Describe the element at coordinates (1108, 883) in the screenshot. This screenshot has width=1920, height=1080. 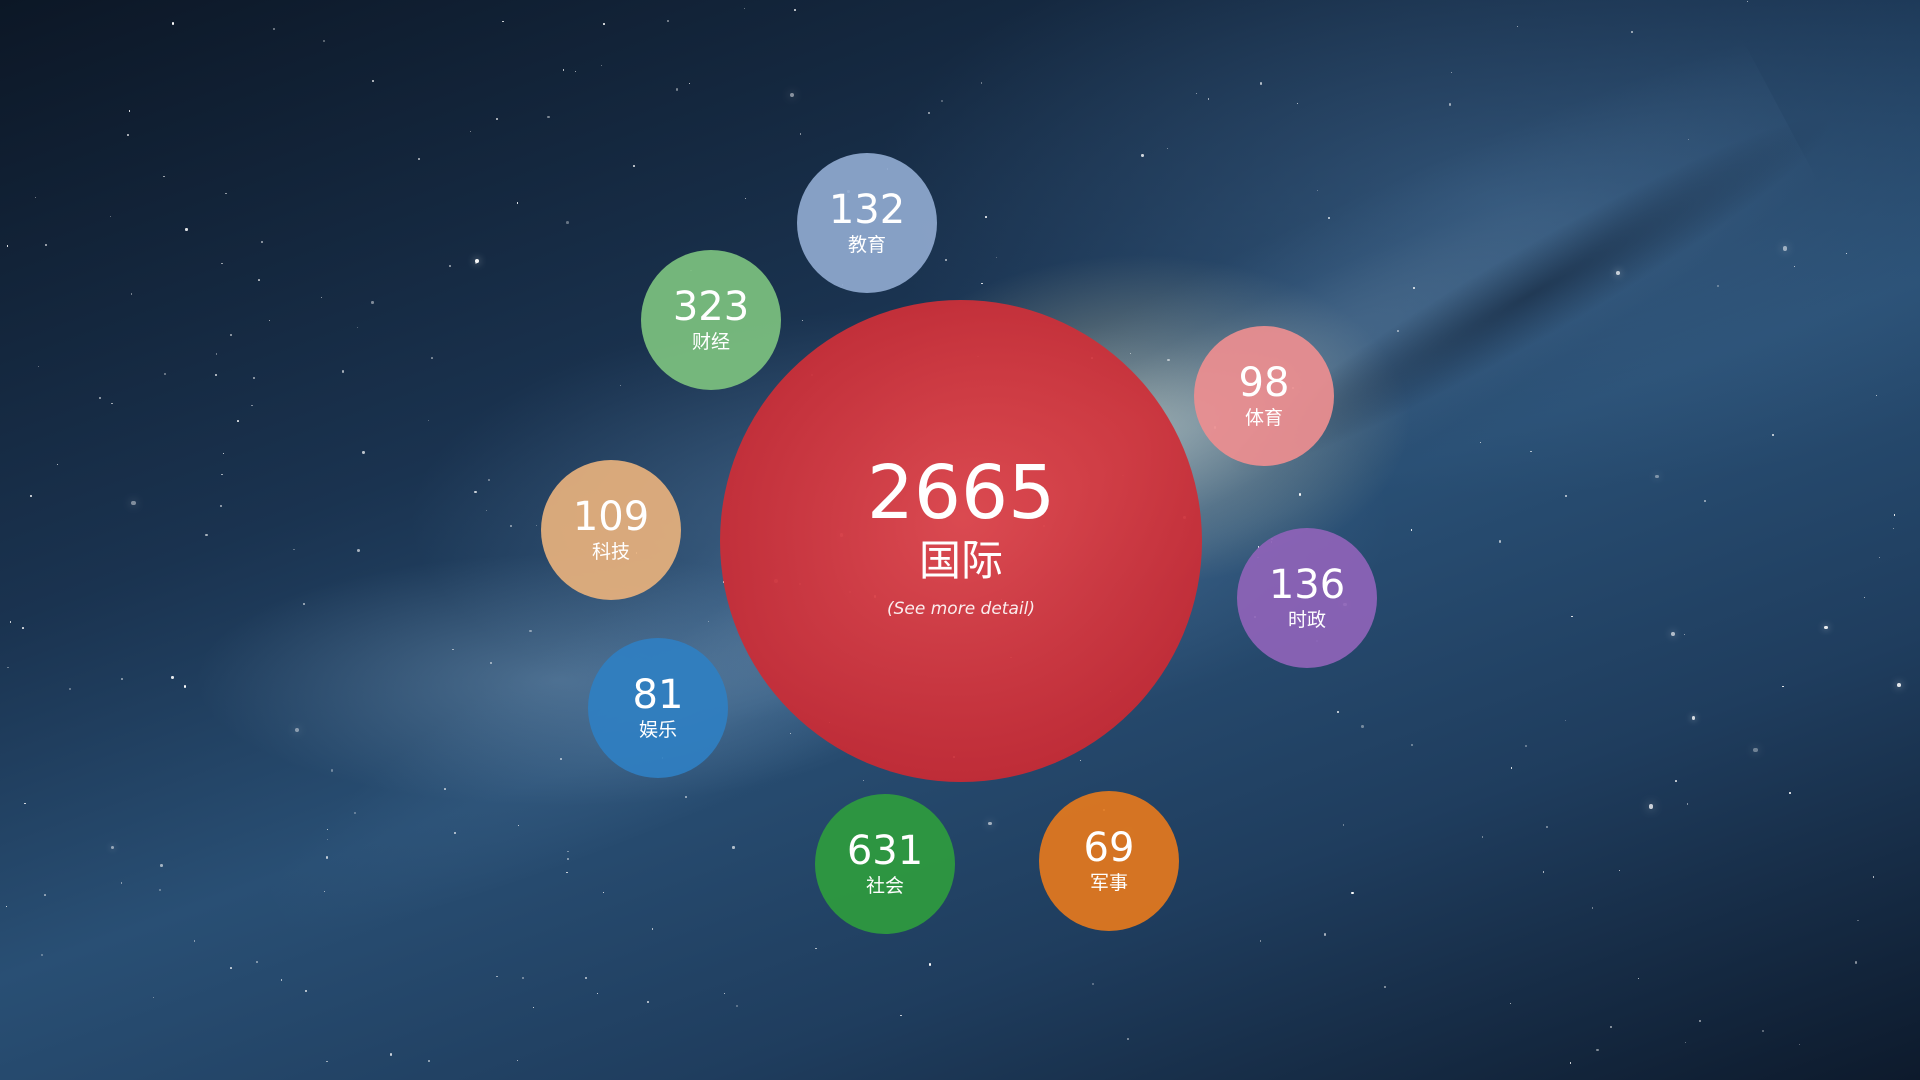
I see `bubble-label: 军事` at that location.